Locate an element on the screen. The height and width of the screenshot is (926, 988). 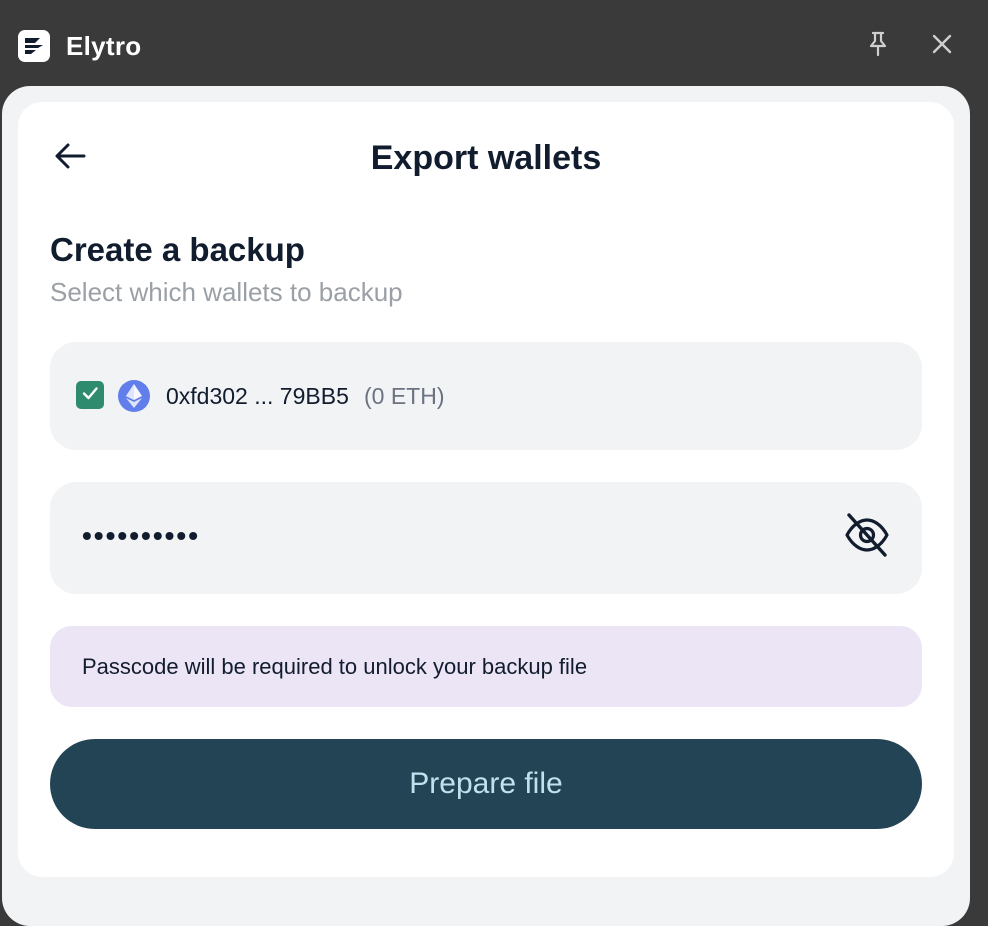
toggle-visibility-button is located at coordinates (867, 537).